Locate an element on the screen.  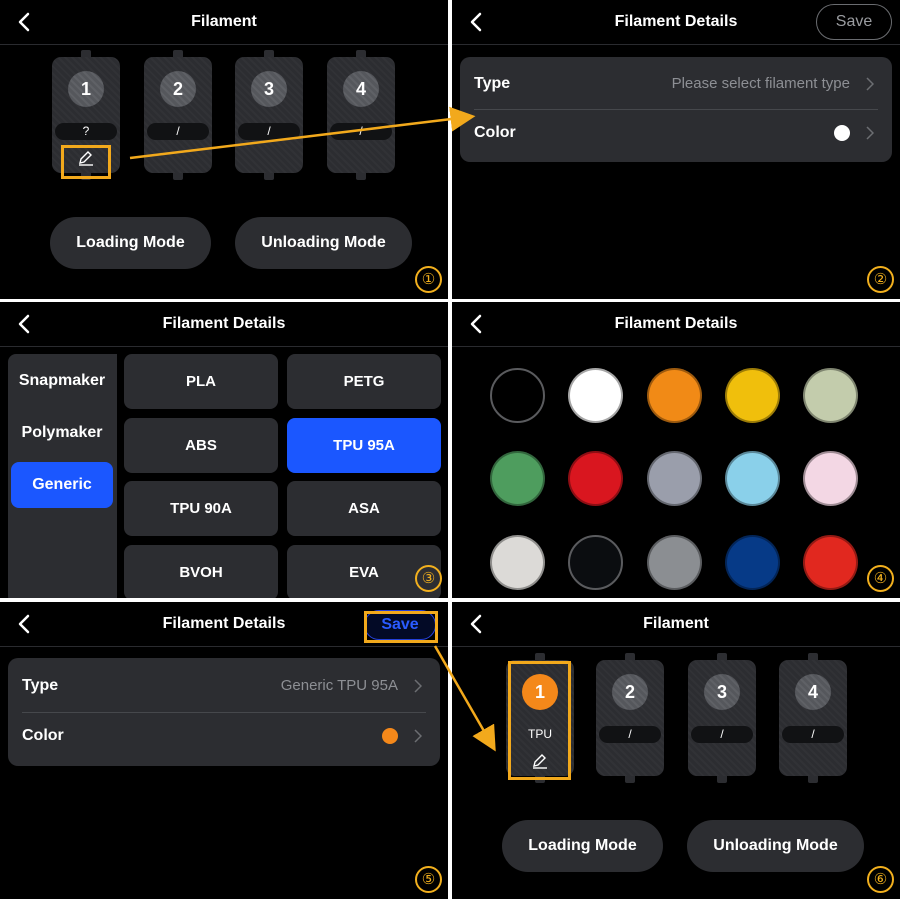
slot-label: ? is located at coordinates (86, 131).